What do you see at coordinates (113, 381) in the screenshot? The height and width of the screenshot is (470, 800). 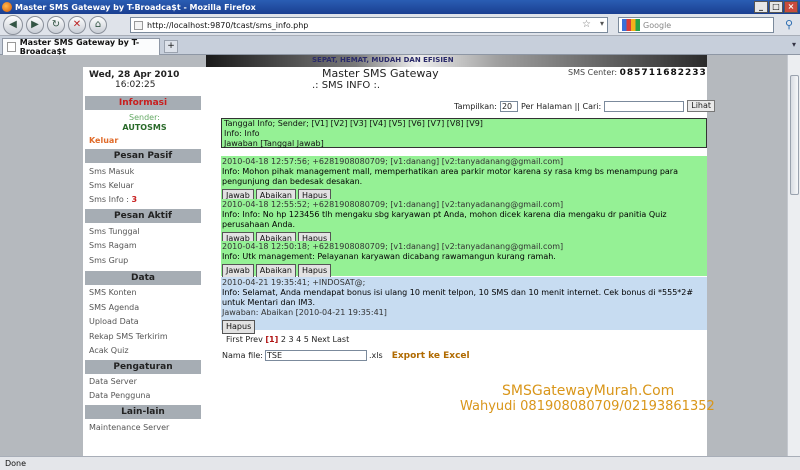 I see `sidebar-item-data-server: Data Server` at bounding box center [113, 381].